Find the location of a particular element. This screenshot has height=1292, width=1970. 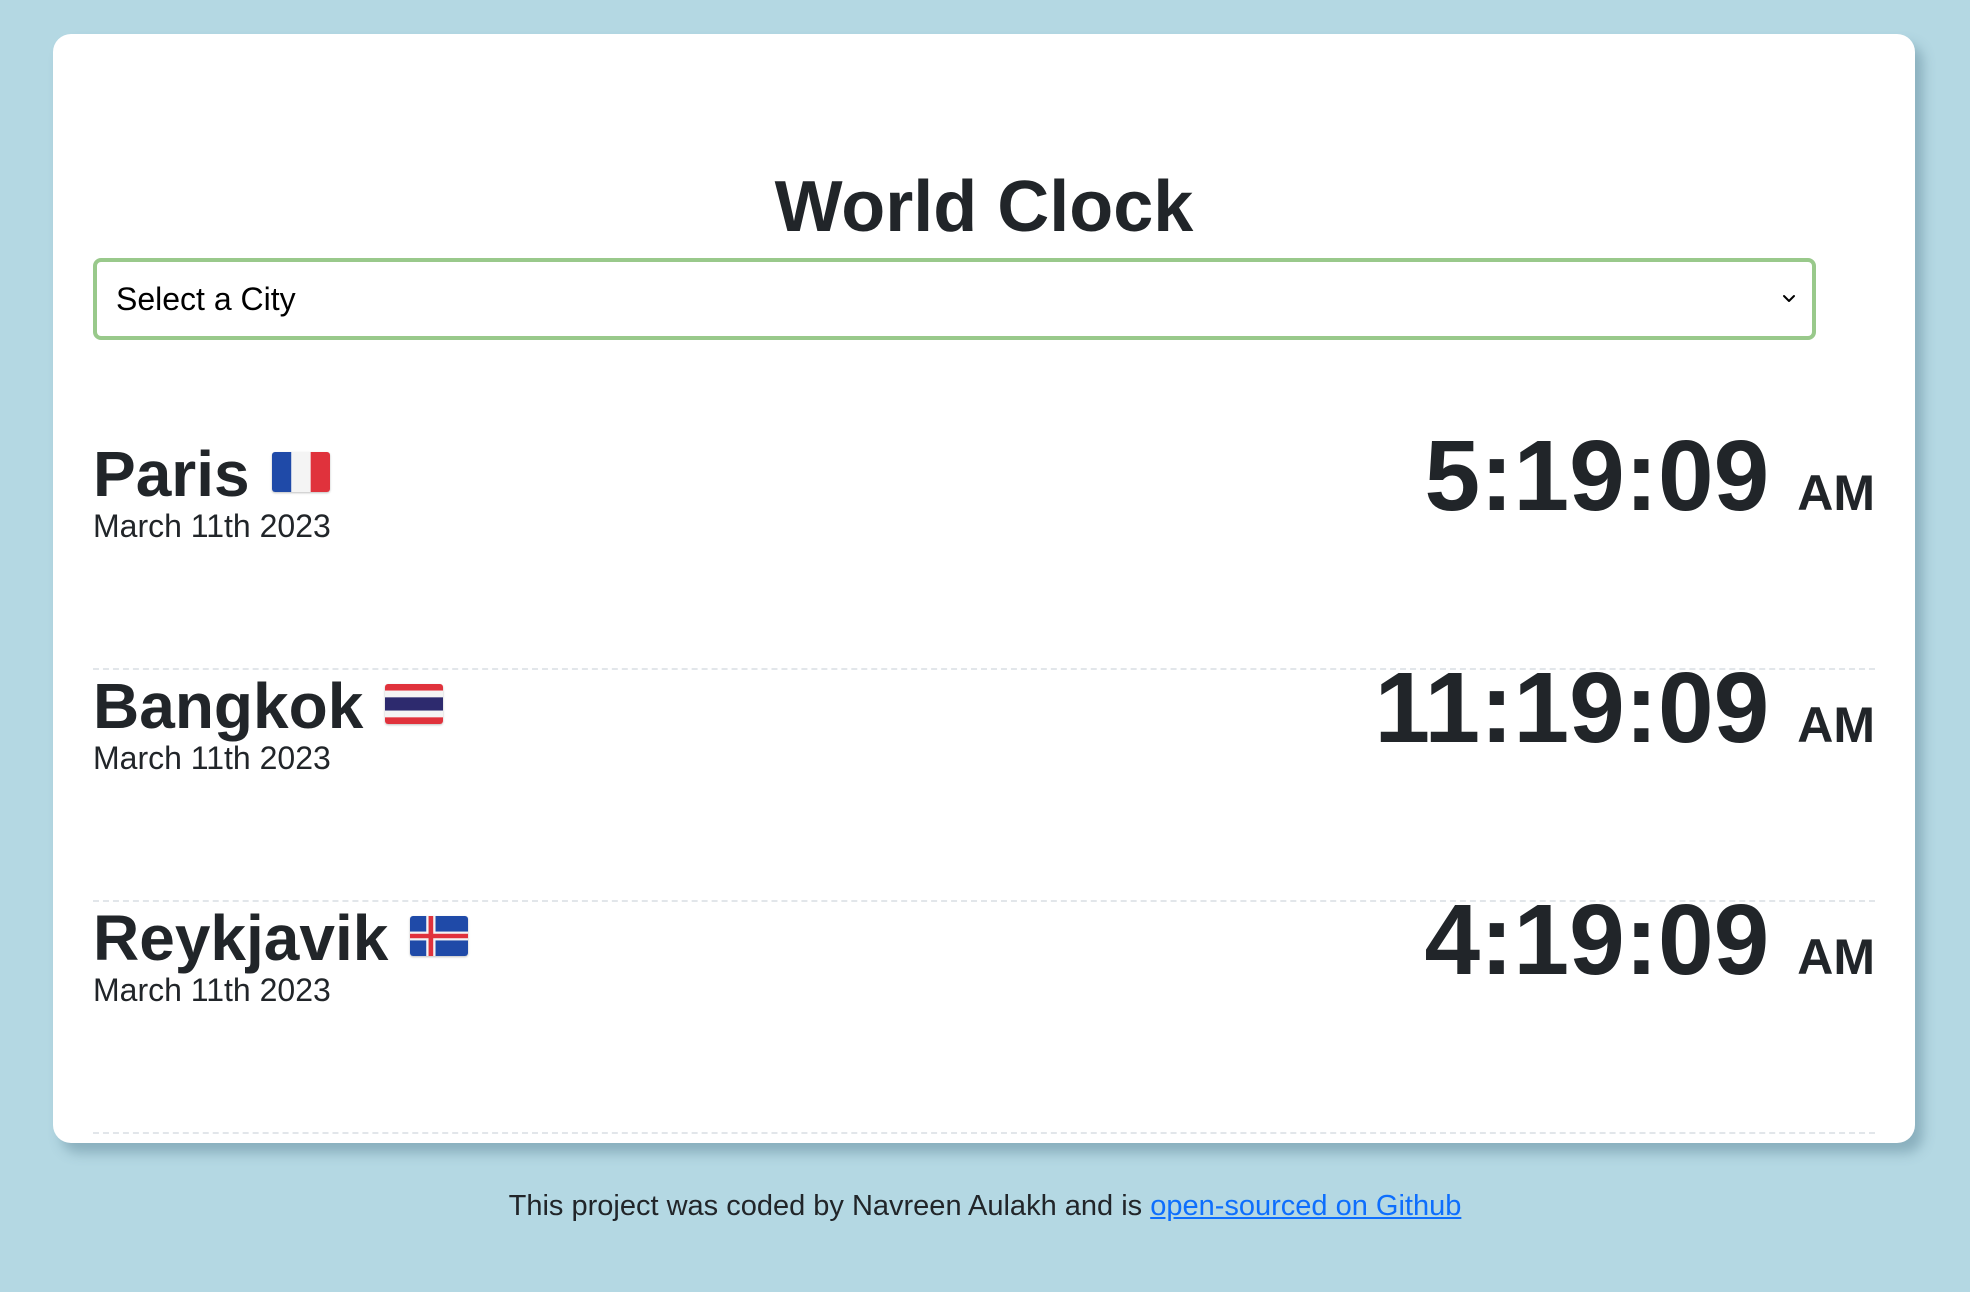

city-select: Select a City is located at coordinates (954, 299).